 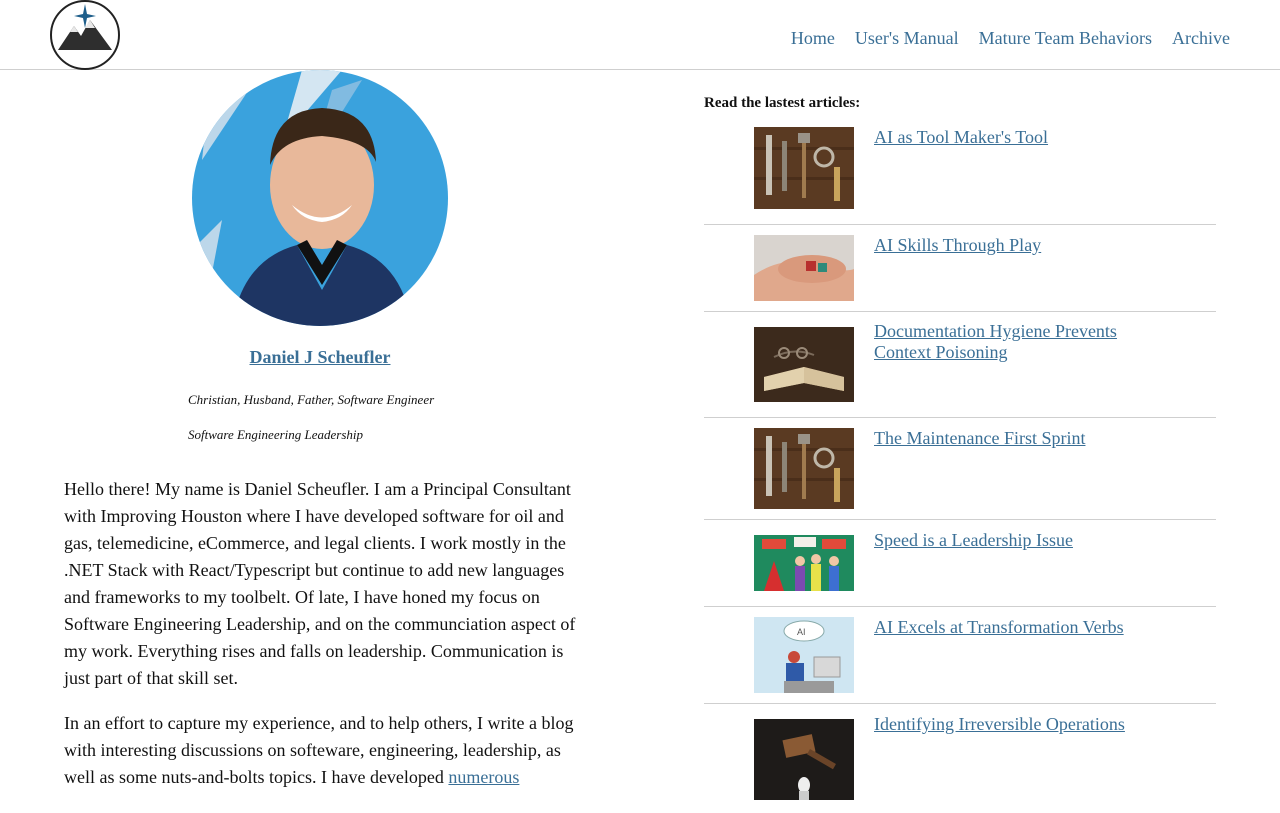 I want to click on nav-archive-link: Archive, so click(x=1201, y=38).